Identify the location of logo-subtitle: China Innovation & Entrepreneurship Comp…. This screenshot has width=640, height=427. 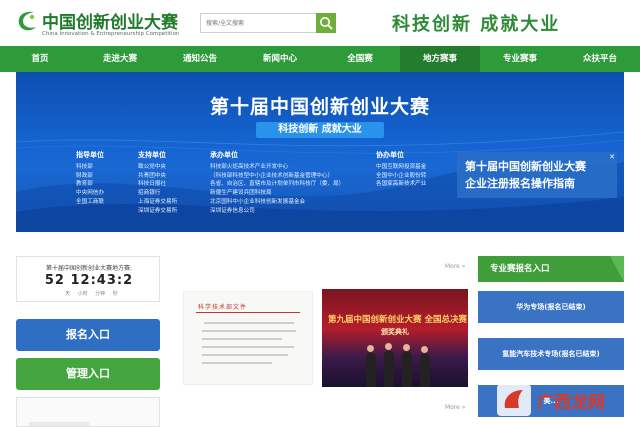
(111, 34).